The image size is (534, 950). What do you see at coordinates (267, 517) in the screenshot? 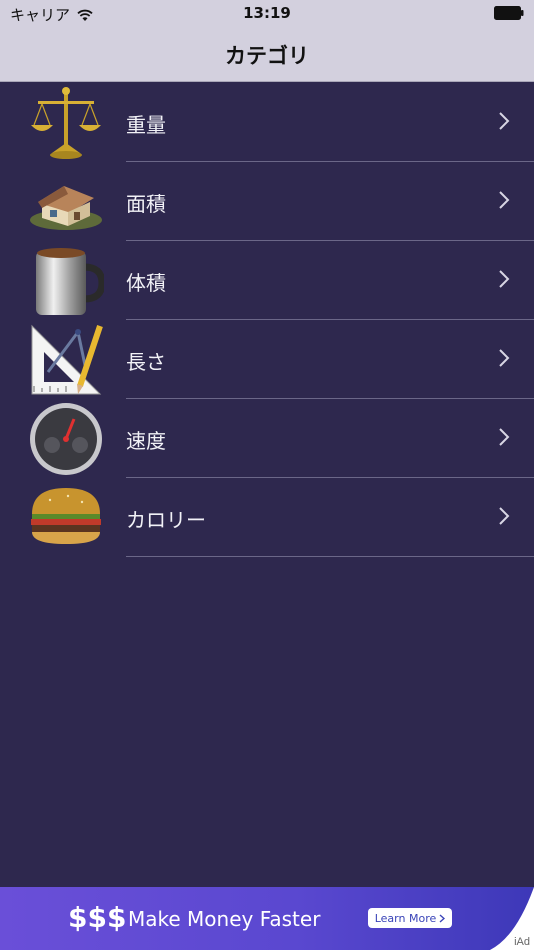
I see `category-row-calories: カロリー` at bounding box center [267, 517].